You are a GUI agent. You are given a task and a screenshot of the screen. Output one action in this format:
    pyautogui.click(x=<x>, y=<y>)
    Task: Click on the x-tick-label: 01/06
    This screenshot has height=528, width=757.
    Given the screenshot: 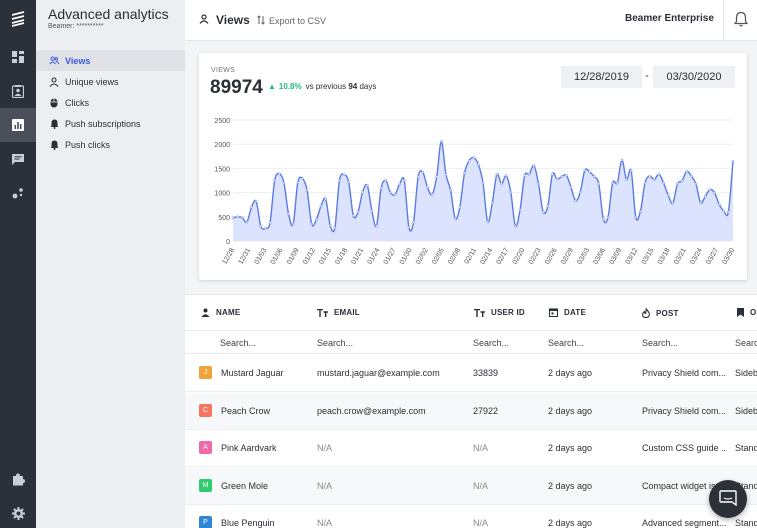 What is the action you would take?
    pyautogui.click(x=277, y=256)
    